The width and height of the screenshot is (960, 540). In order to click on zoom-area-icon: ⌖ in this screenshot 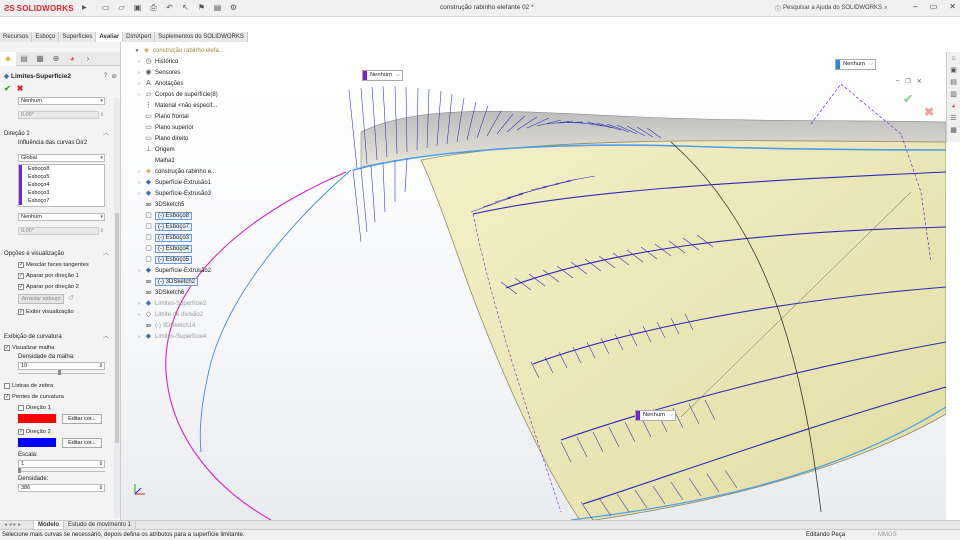, I will do `click(461, 43)`.